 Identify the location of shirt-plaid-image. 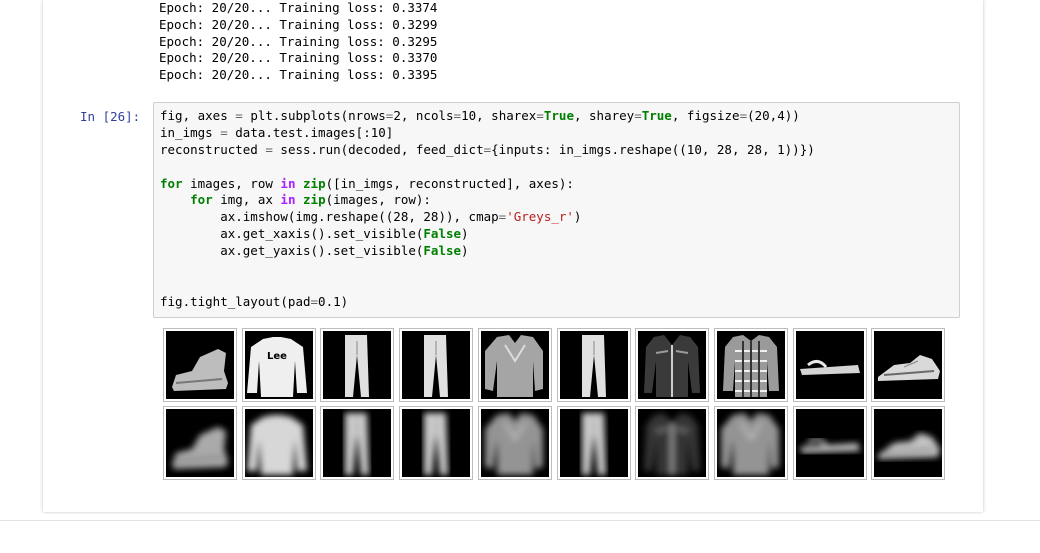
(751, 366).